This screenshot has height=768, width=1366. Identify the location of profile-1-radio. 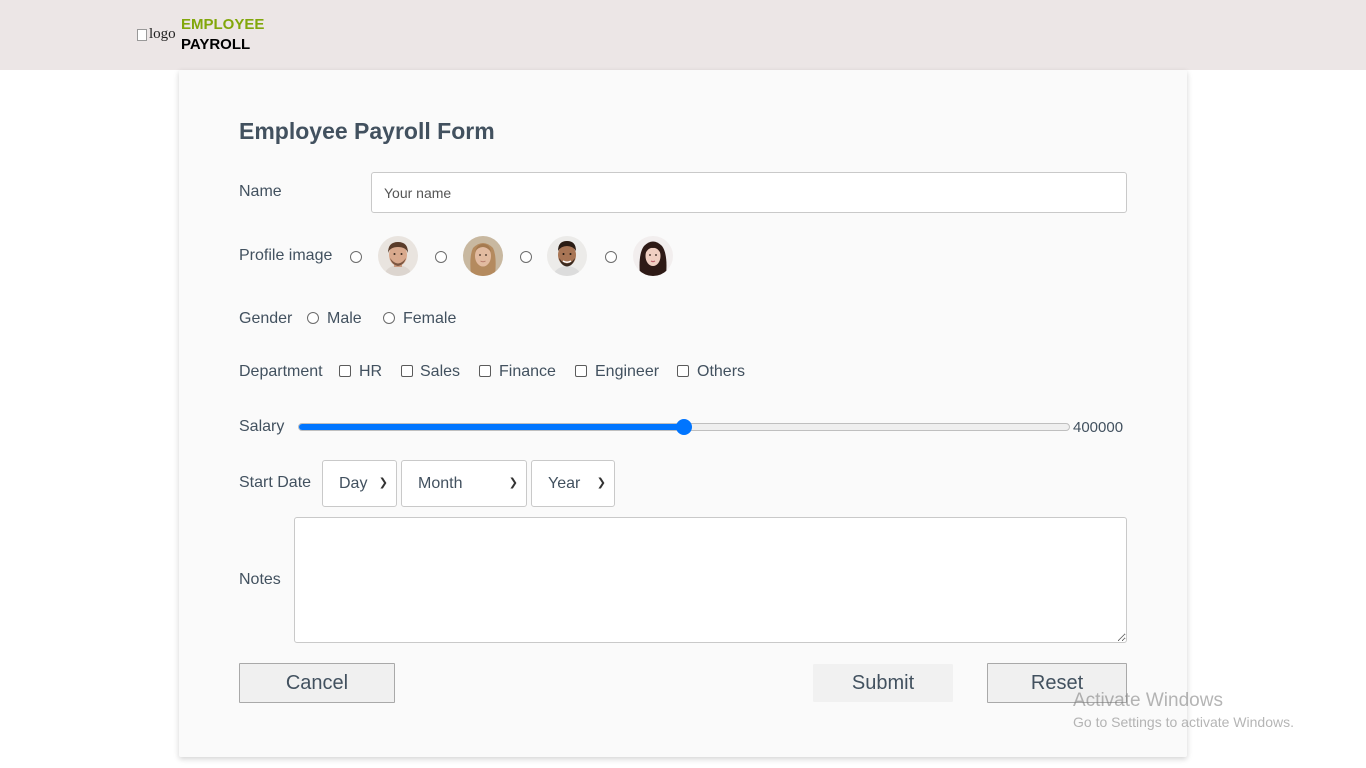
(356, 257).